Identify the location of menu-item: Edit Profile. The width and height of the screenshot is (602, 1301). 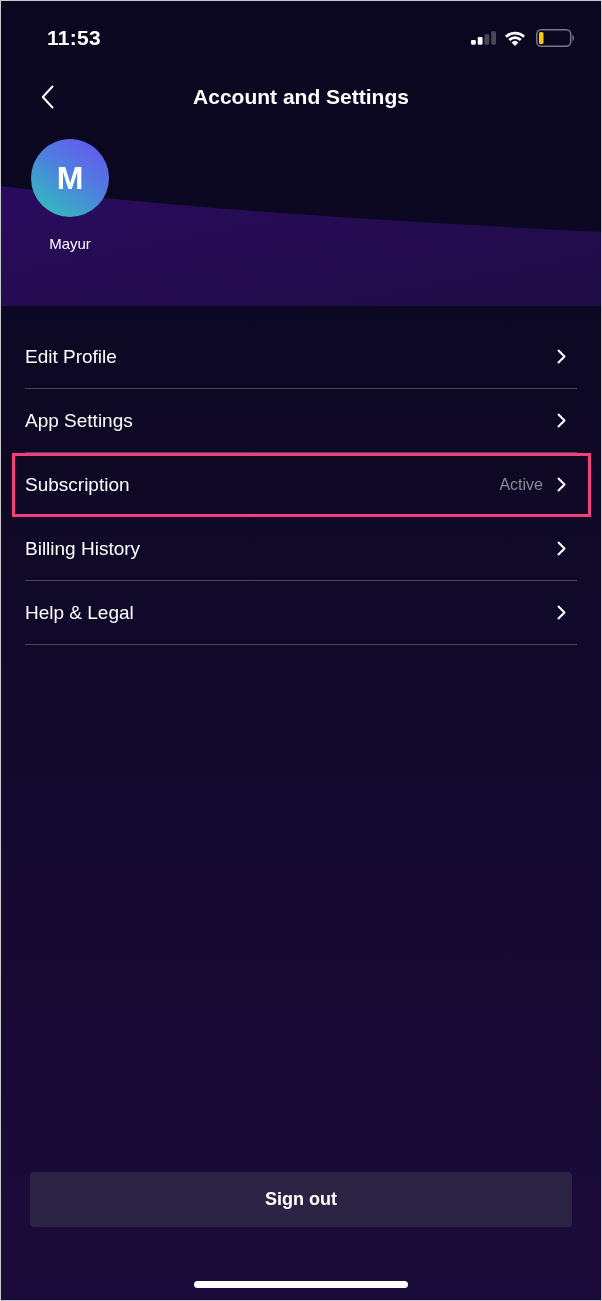
(301, 357).